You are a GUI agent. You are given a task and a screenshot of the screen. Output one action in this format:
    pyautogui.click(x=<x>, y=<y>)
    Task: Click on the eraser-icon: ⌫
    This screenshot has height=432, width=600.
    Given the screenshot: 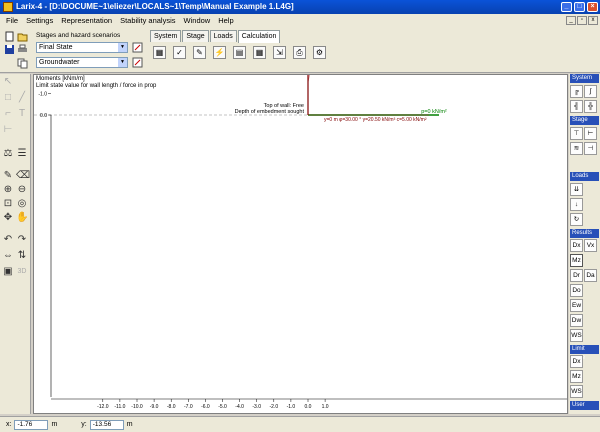 What is the action you would take?
    pyautogui.click(x=23, y=176)
    